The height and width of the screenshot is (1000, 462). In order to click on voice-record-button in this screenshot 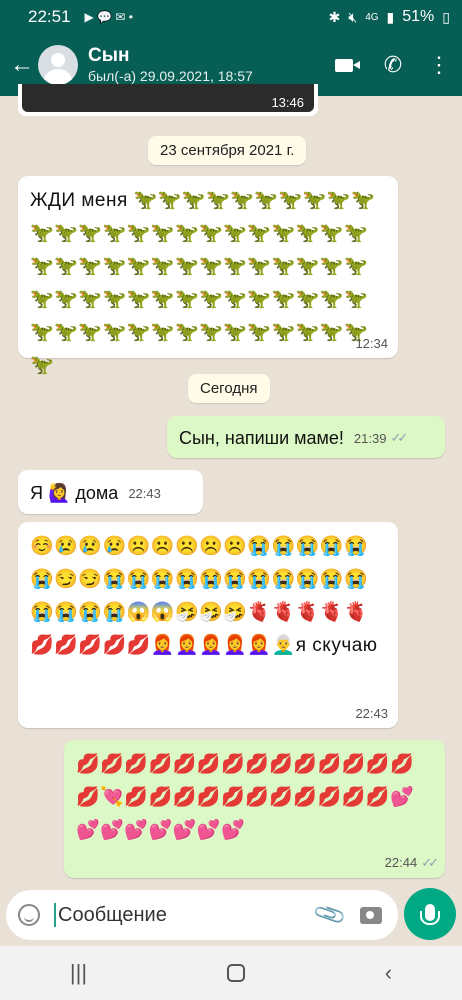, I will do `click(430, 914)`.